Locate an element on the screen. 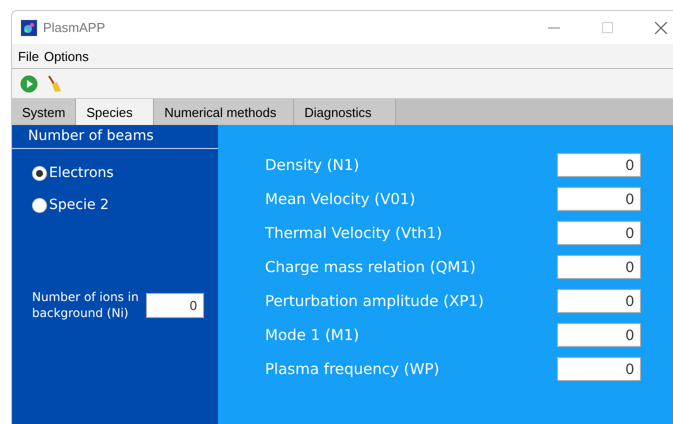 The image size is (673, 424). tab: System is located at coordinates (44, 112).